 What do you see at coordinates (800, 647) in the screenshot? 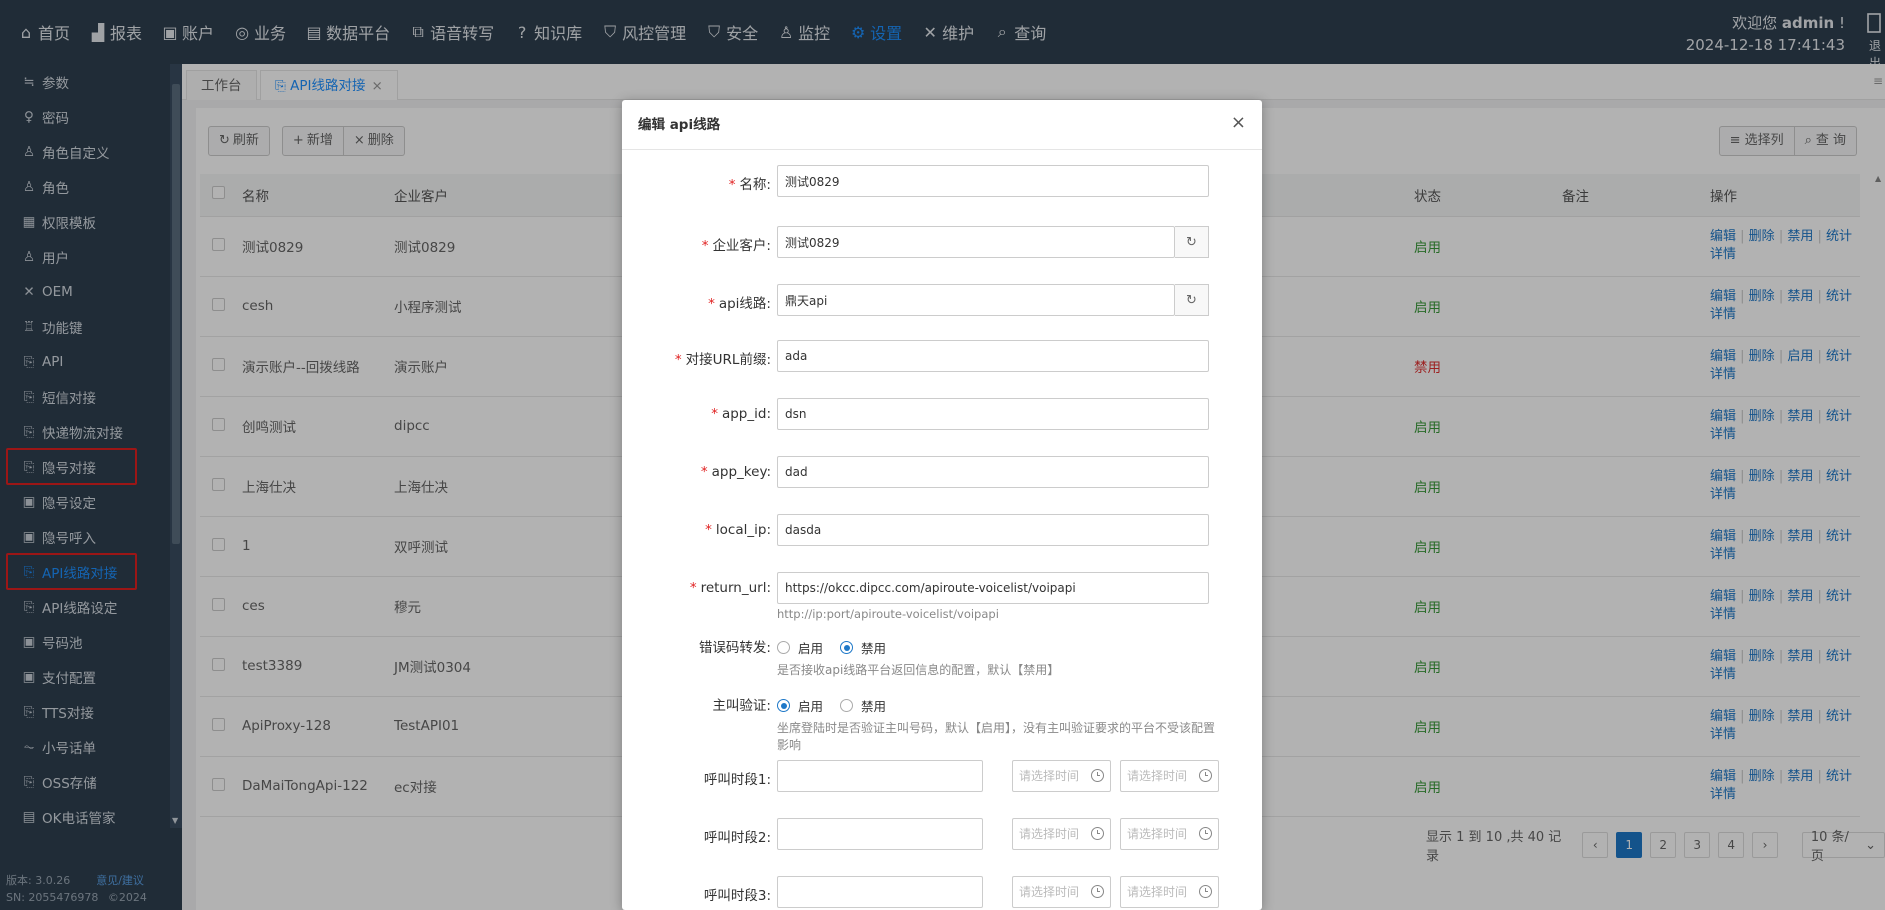
I see `error-forward-enable-radio: 启用` at bounding box center [800, 647].